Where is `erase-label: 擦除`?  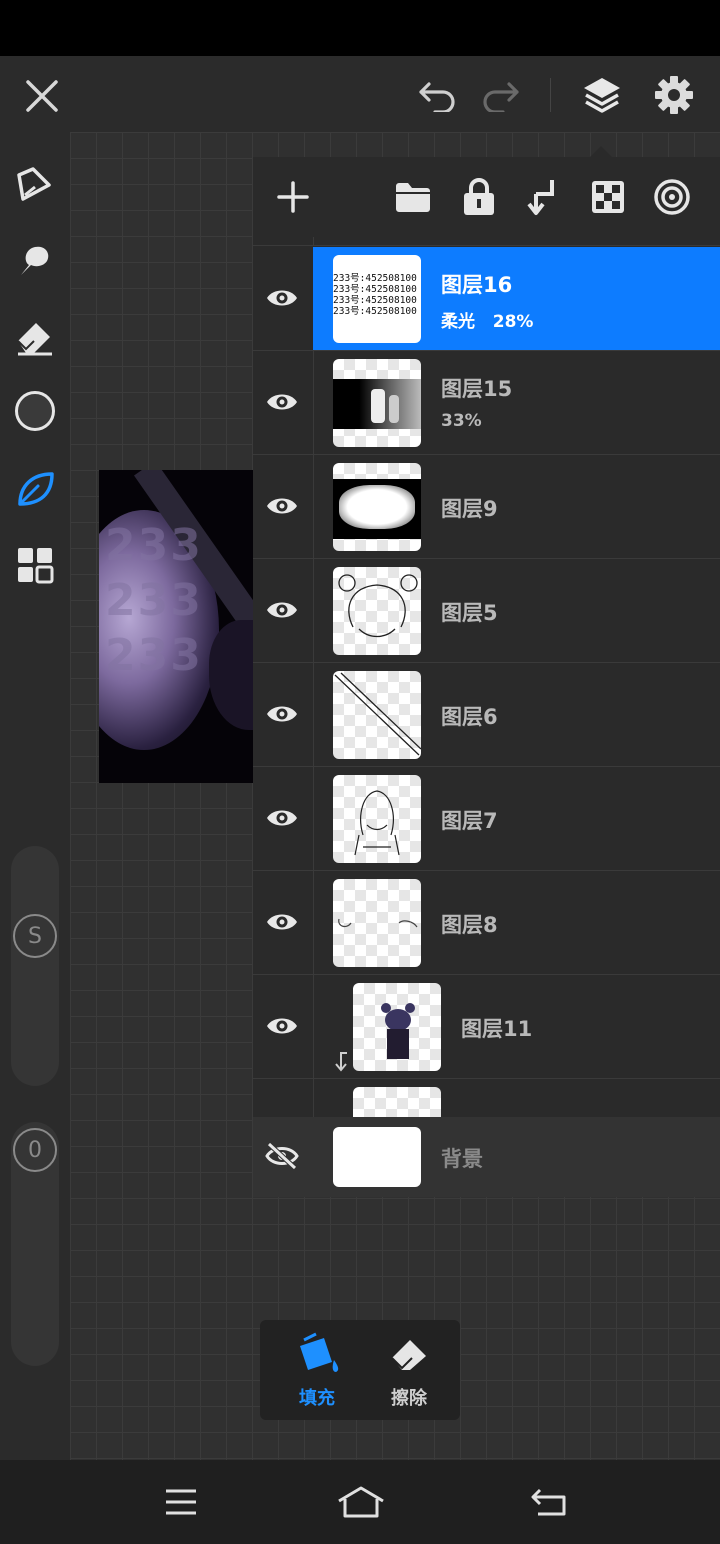 erase-label: 擦除 is located at coordinates (409, 1398).